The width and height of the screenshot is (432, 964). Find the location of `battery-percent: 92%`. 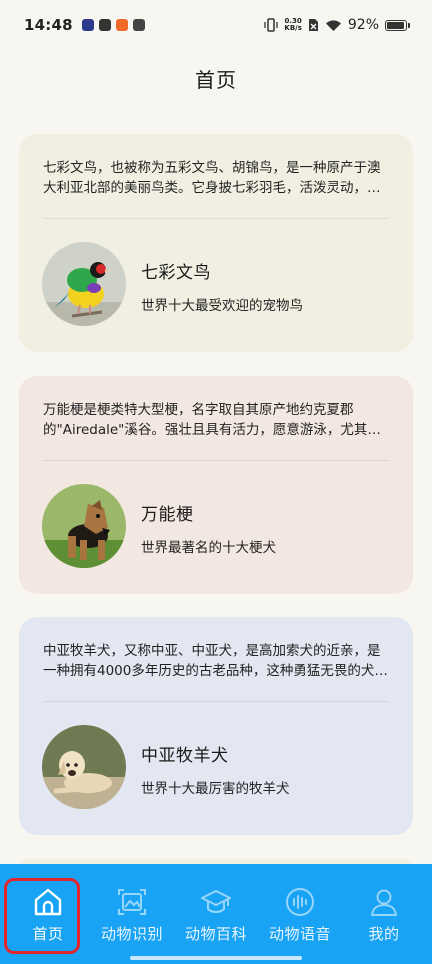

battery-percent: 92% is located at coordinates (363, 25).